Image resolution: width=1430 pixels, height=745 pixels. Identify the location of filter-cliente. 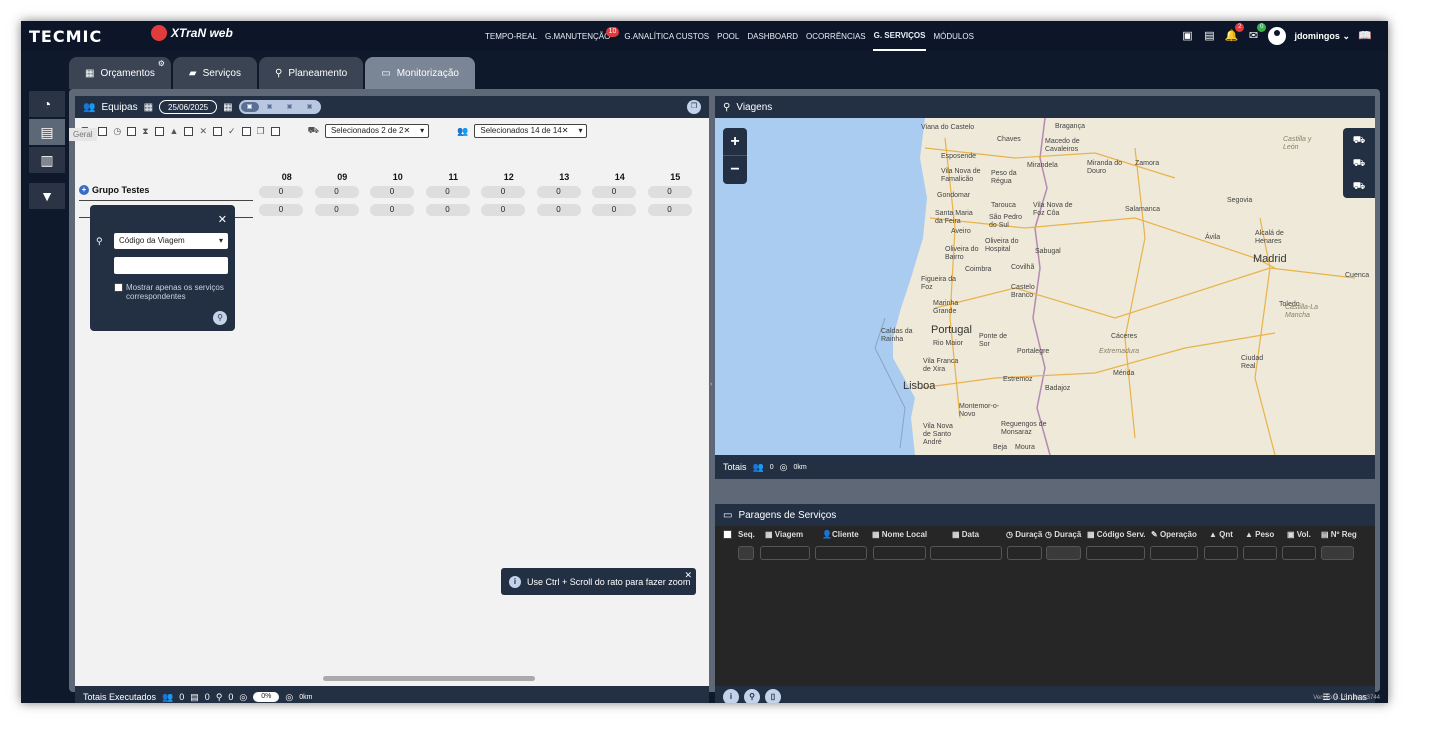
(841, 553).